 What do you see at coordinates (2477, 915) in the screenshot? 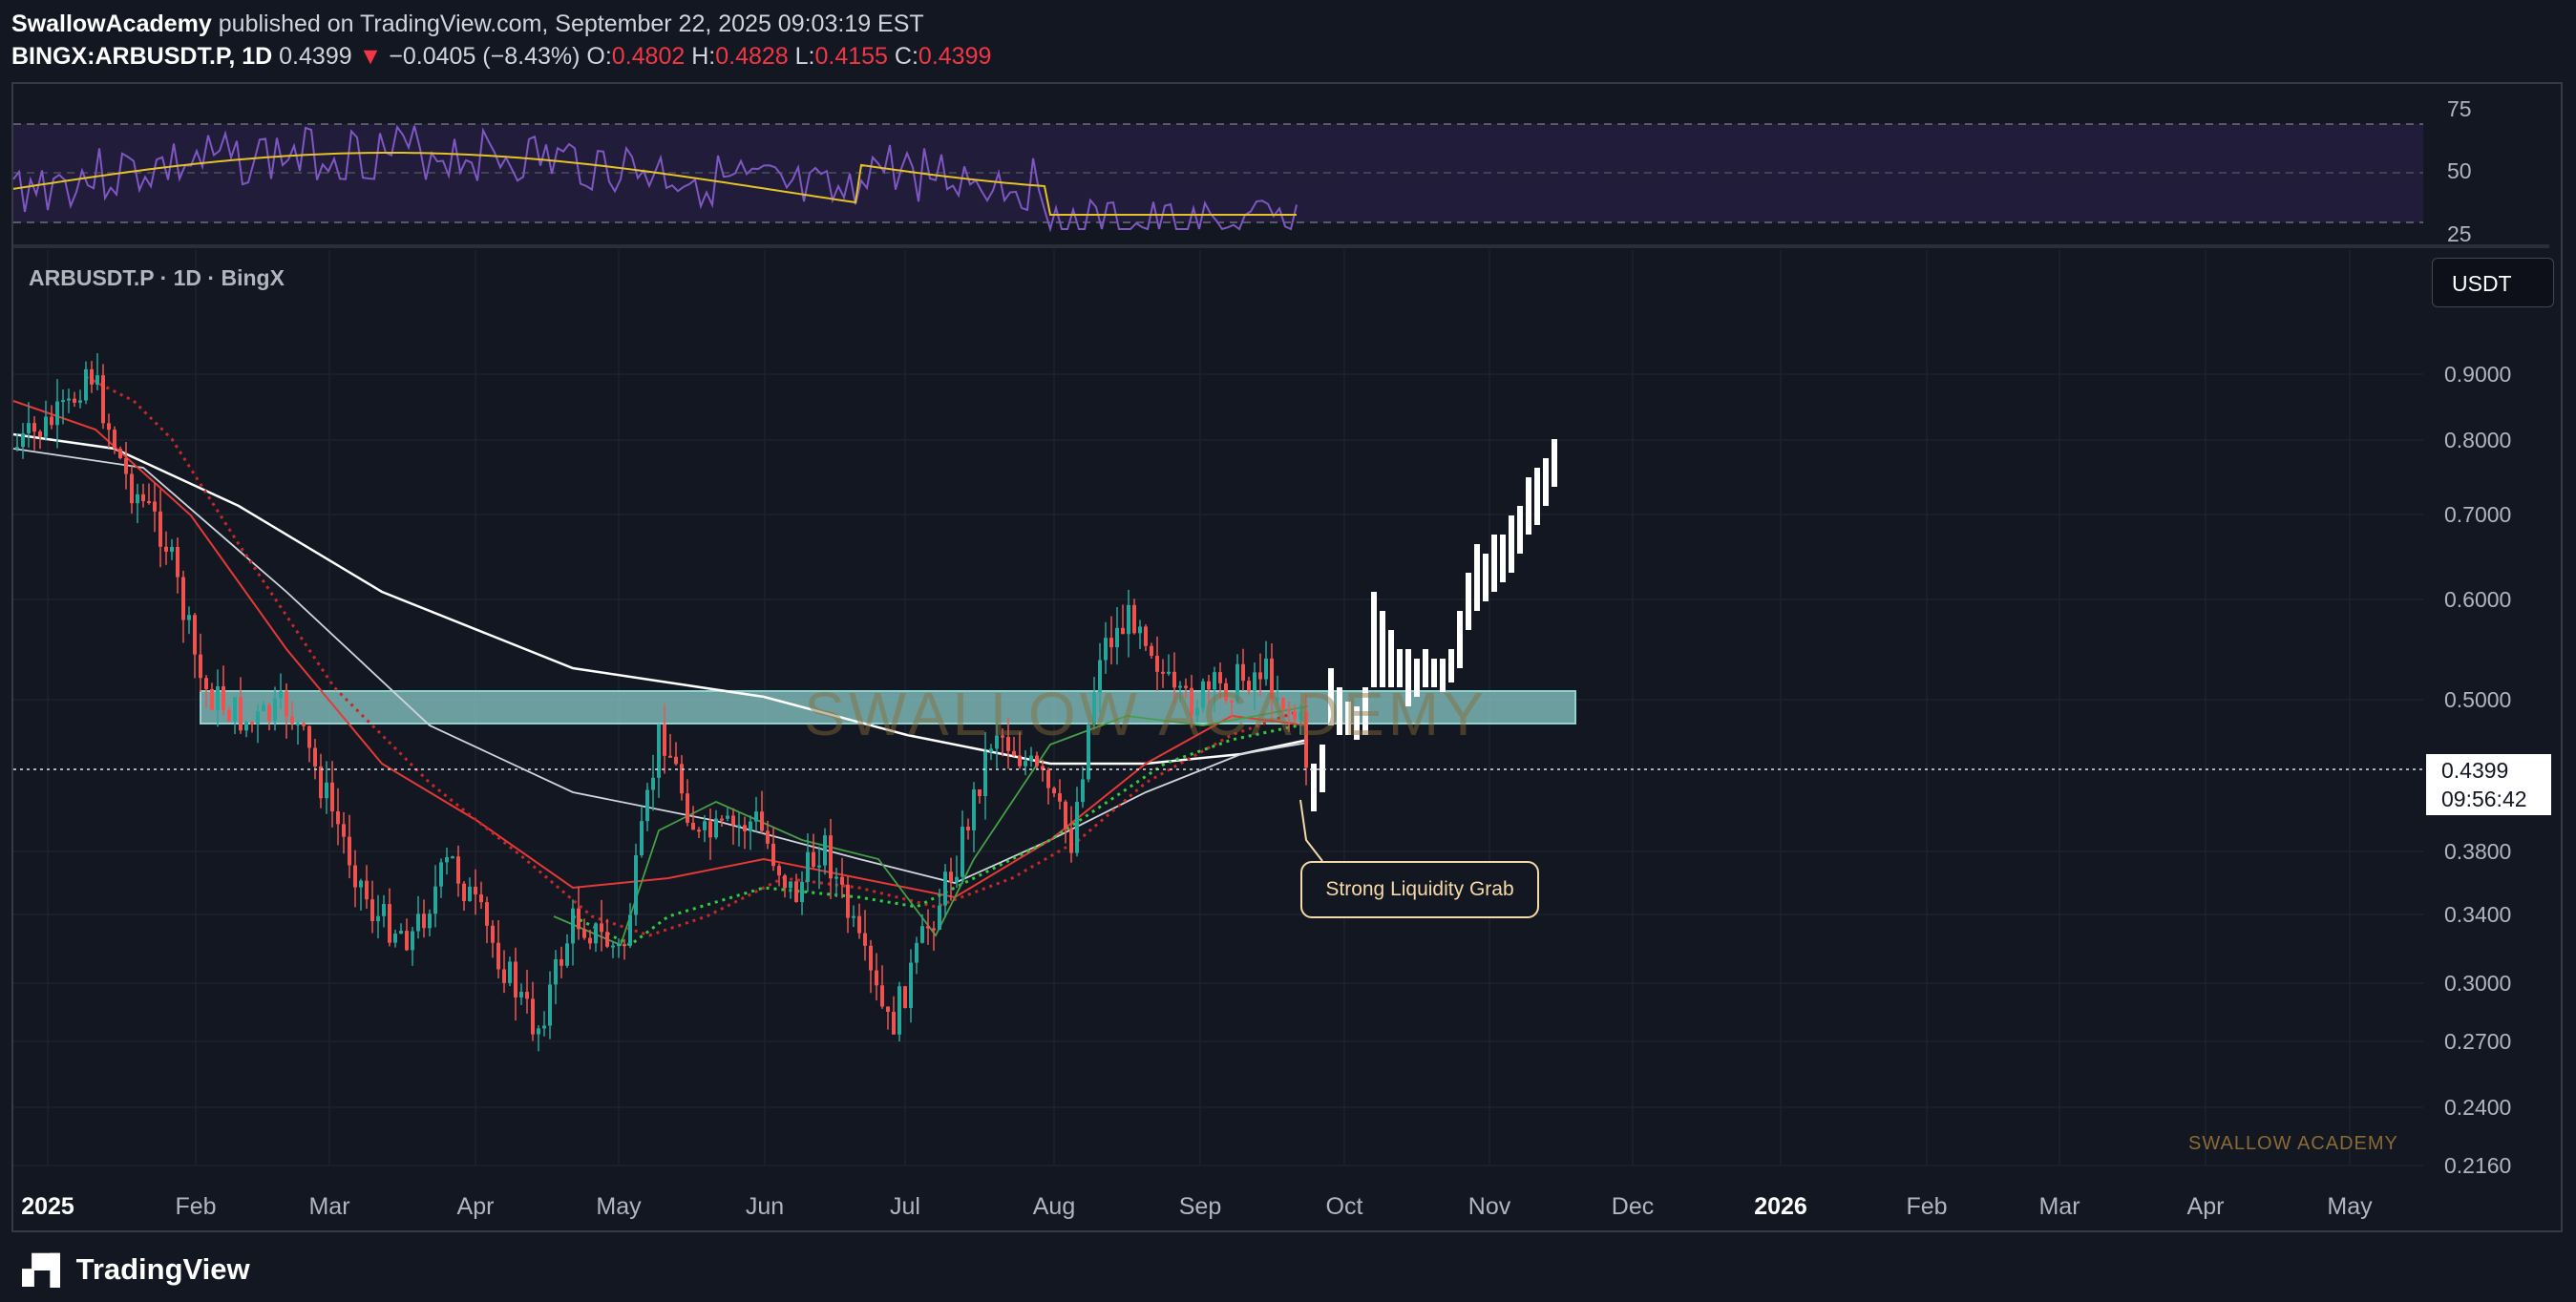
I see `price-axis-label: 0.3400` at bounding box center [2477, 915].